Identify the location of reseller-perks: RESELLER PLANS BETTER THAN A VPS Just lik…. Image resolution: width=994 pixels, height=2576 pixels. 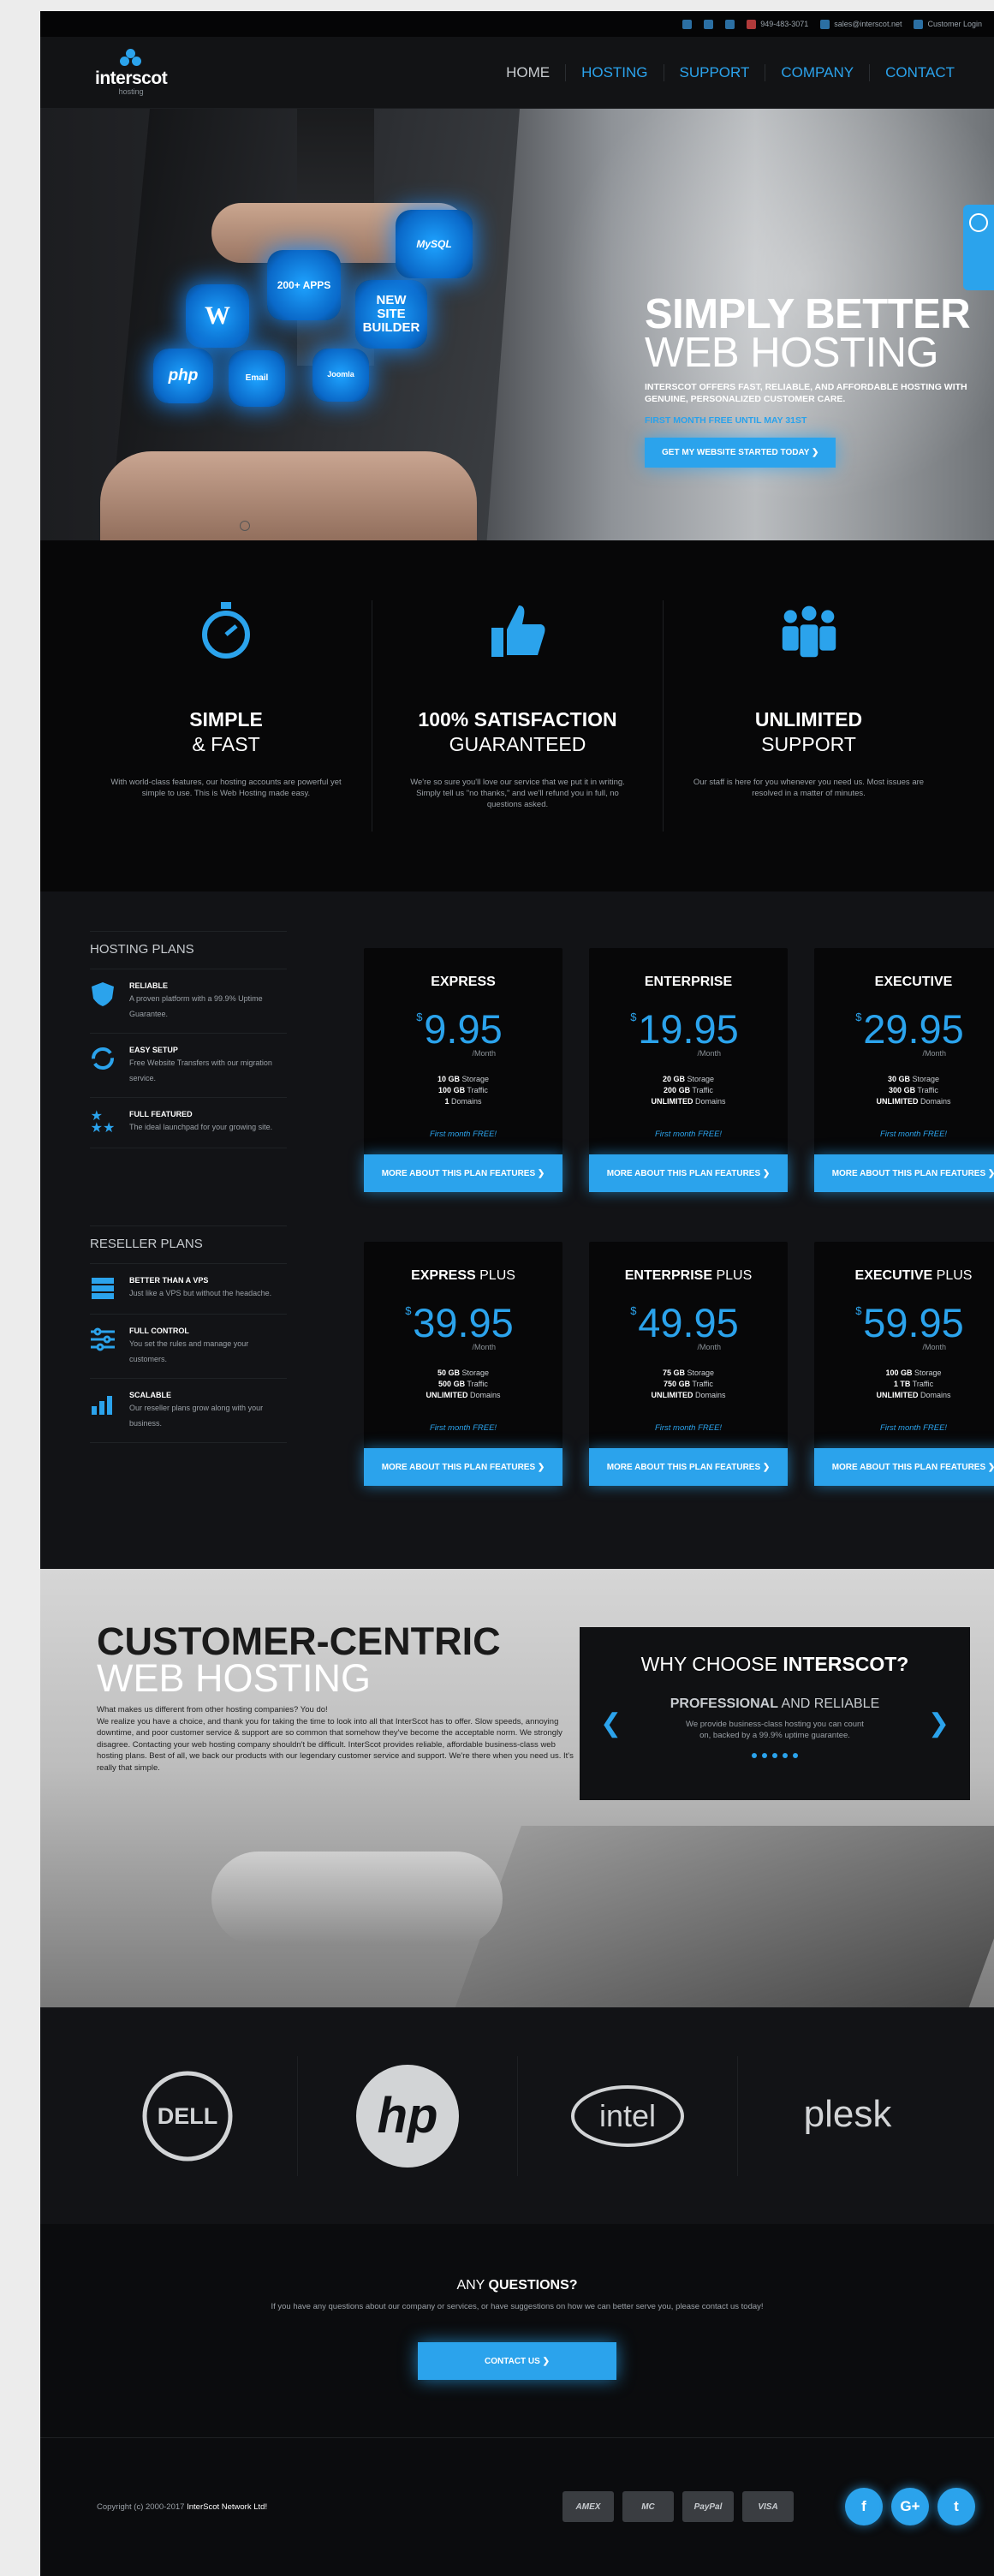
(188, 1334).